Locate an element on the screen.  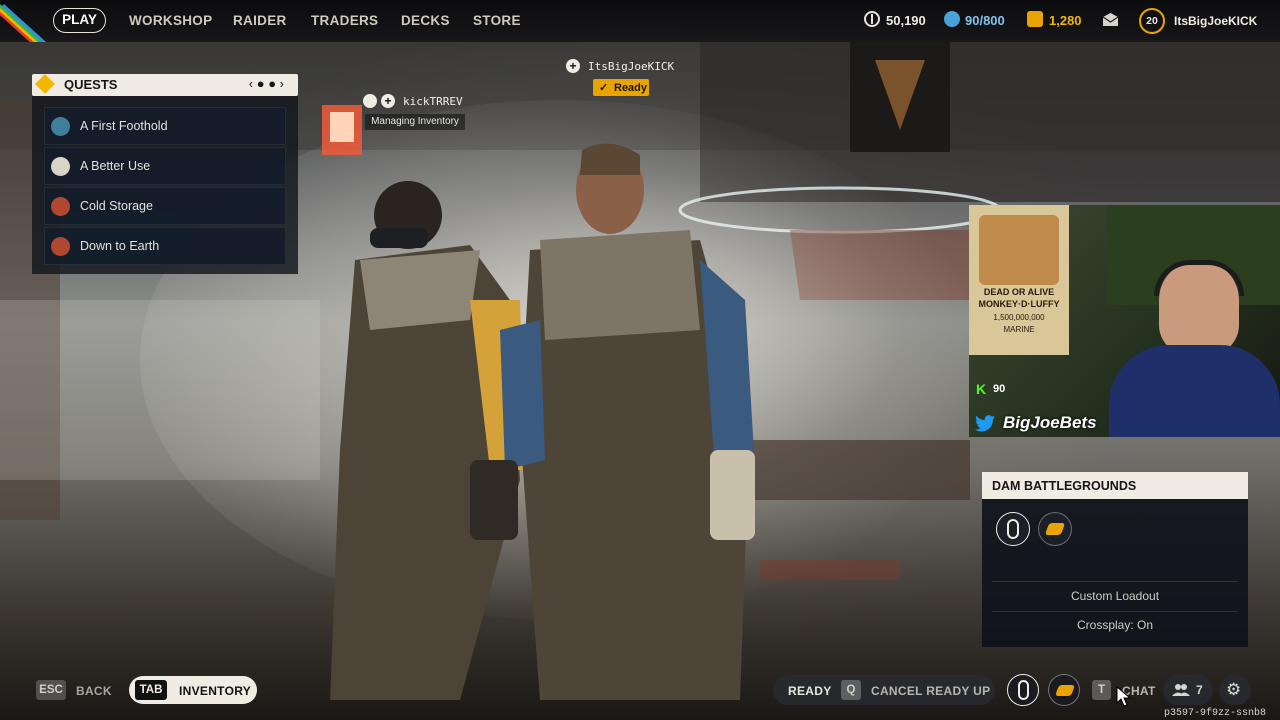
kick-logo-icon: K is located at coordinates (981, 389).